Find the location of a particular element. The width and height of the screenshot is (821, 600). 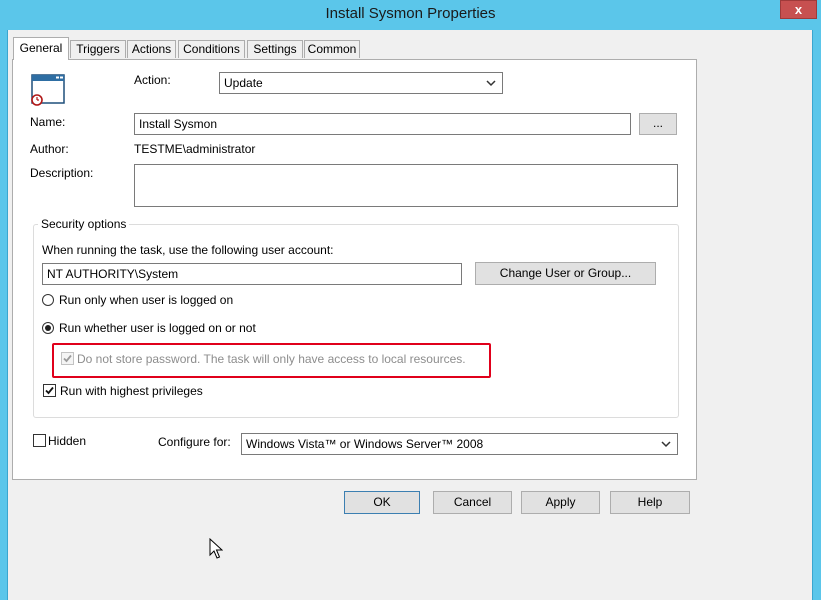

security-options-legend: Security options is located at coordinates (84, 224).